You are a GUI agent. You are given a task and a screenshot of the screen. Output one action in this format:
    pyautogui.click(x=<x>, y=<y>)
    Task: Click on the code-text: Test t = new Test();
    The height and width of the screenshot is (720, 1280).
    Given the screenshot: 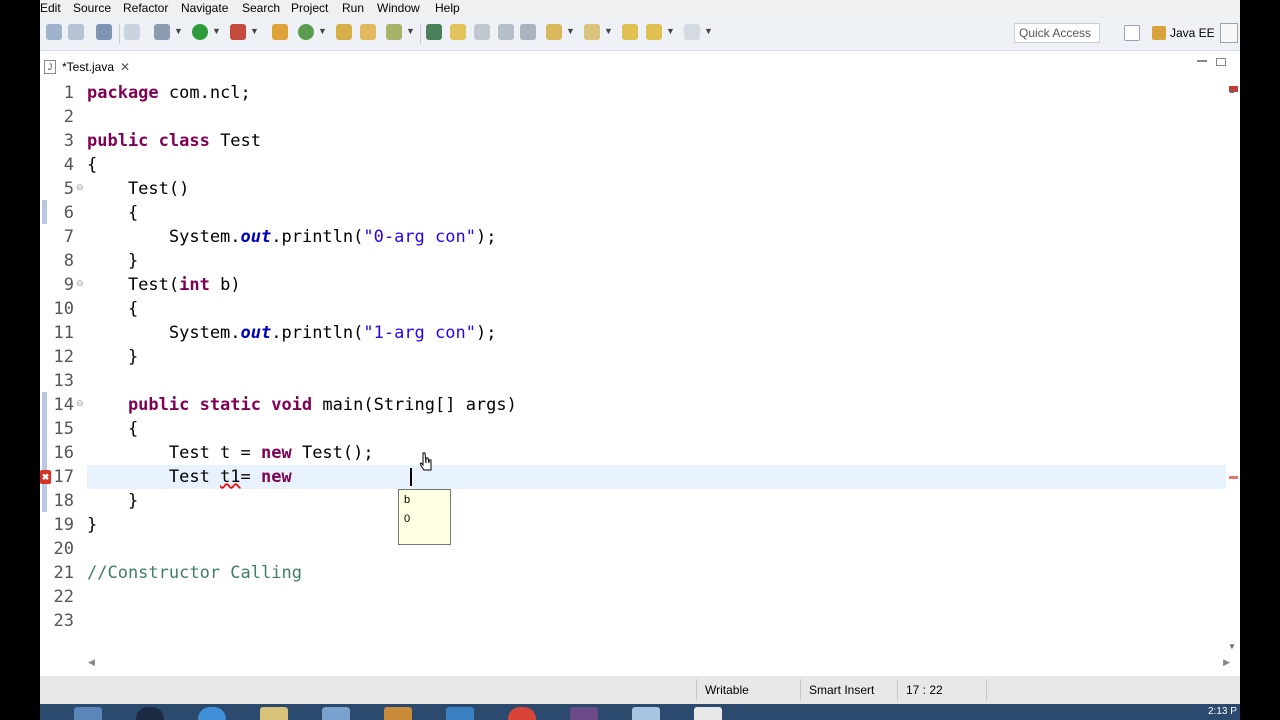 What is the action you would take?
    pyautogui.click(x=230, y=453)
    